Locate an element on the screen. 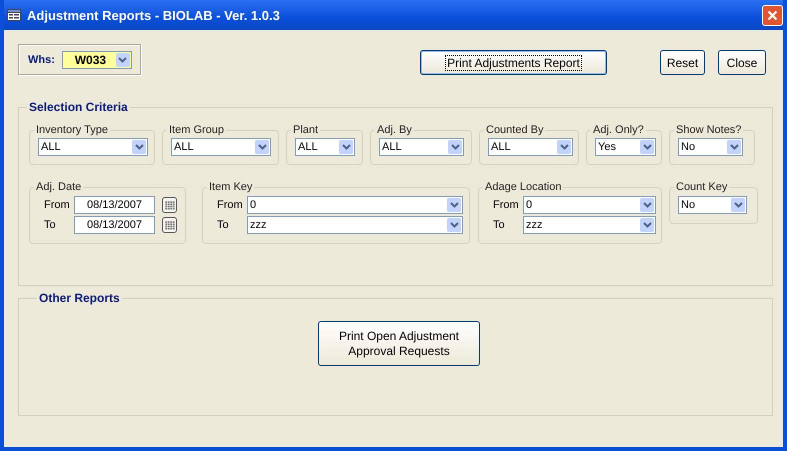 The image size is (787, 451). filter-combo: Yes is located at coordinates (625, 147).